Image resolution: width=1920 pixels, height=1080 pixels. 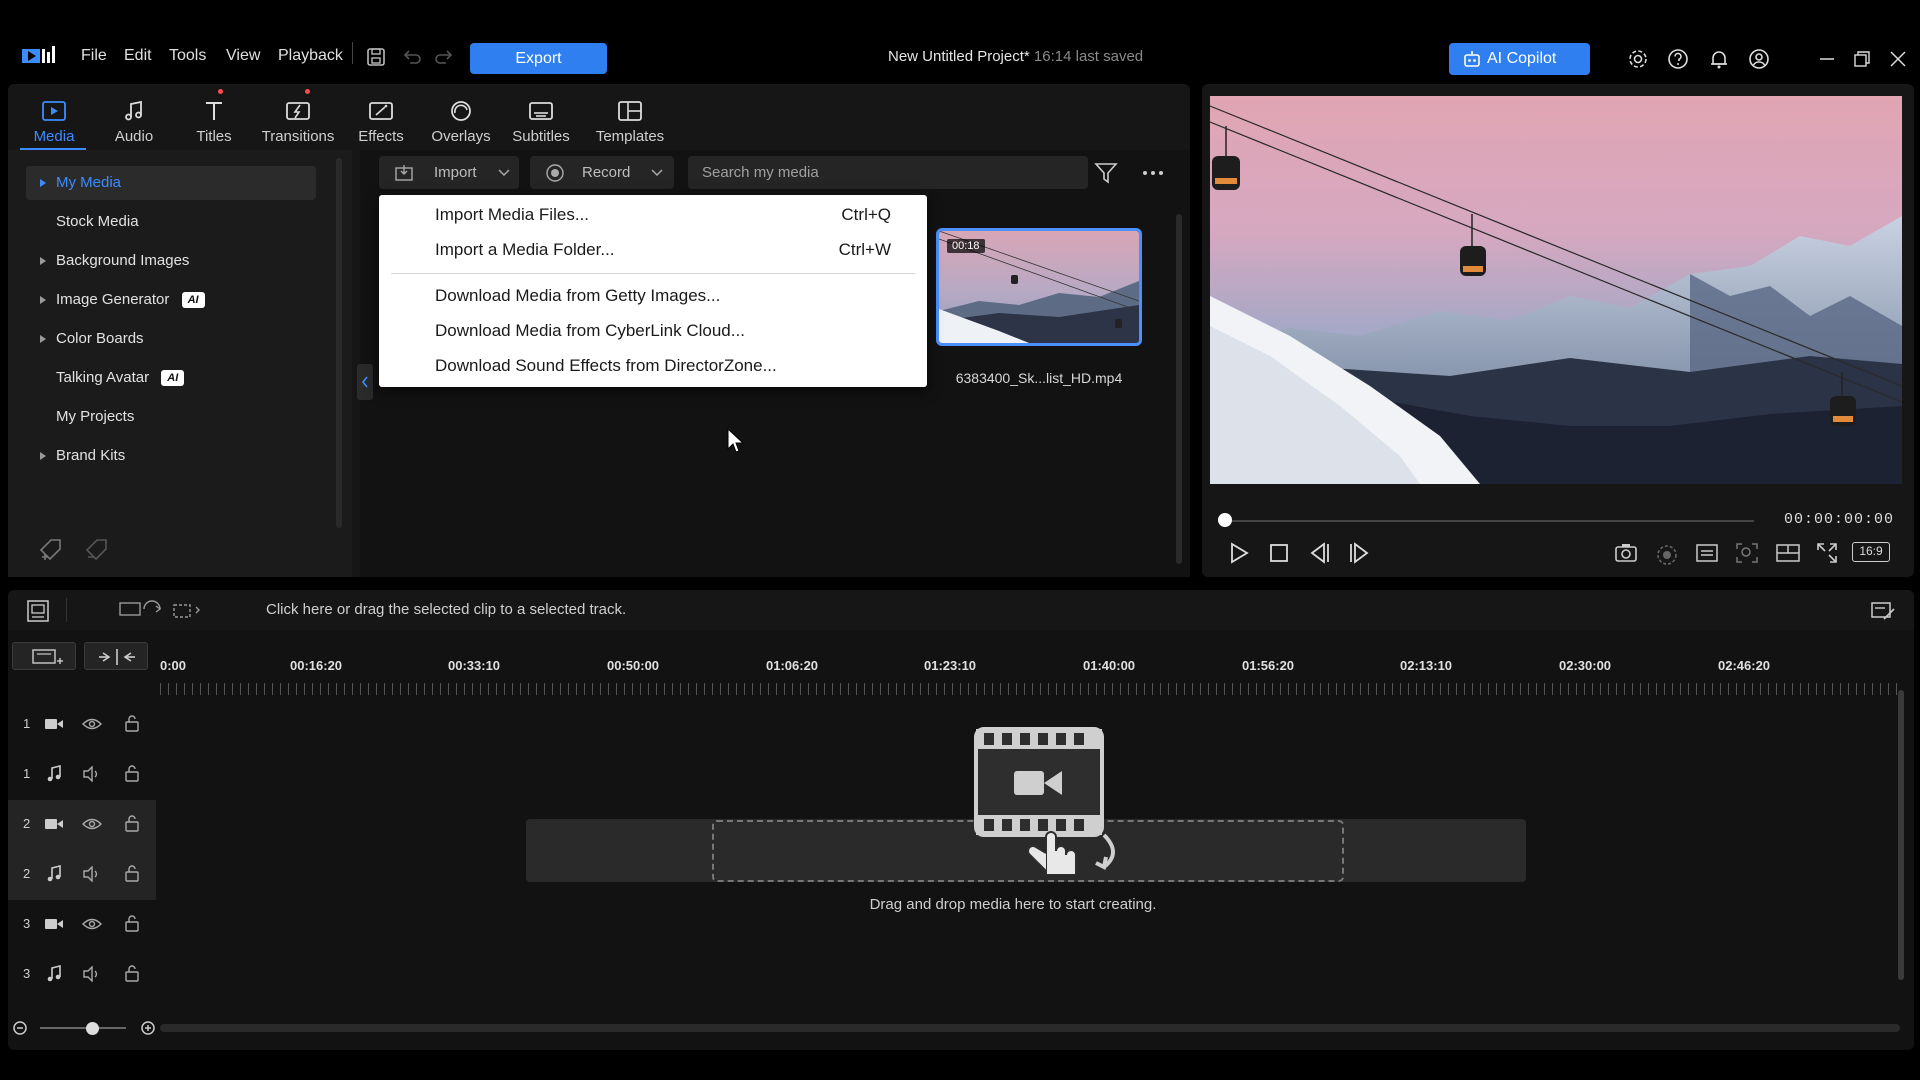 What do you see at coordinates (538, 58) in the screenshot?
I see `export-button: Export` at bounding box center [538, 58].